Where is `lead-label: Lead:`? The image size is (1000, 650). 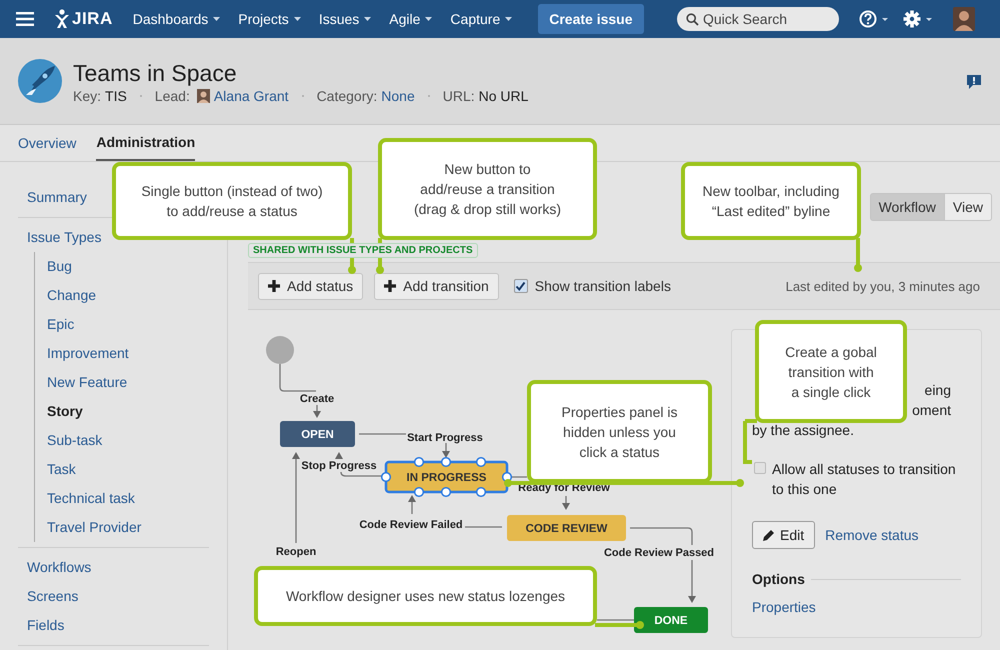 lead-label: Lead: is located at coordinates (172, 96).